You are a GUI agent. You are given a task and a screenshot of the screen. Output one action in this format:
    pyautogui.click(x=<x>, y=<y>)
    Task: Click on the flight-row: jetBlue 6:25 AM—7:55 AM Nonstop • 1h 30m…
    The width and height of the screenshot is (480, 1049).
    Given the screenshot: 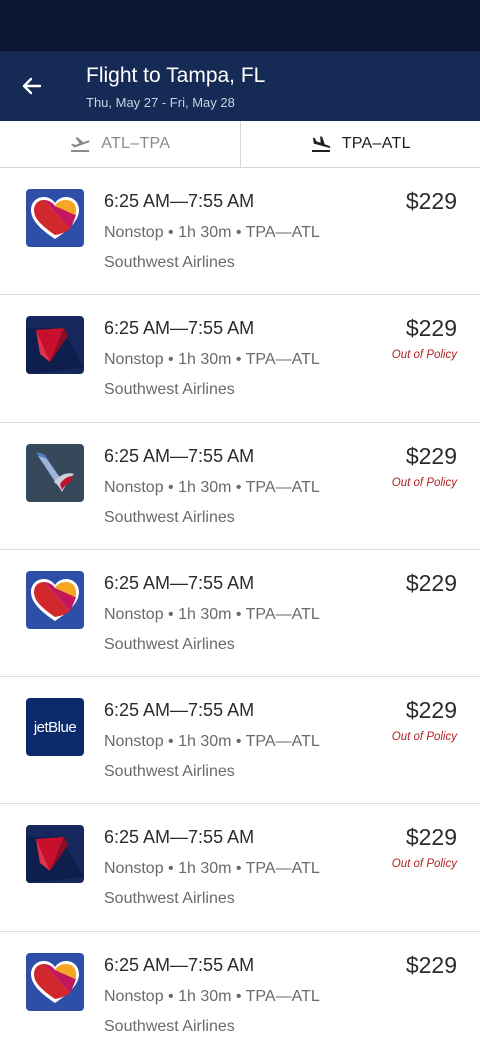 What is the action you would take?
    pyautogui.click(x=240, y=741)
    